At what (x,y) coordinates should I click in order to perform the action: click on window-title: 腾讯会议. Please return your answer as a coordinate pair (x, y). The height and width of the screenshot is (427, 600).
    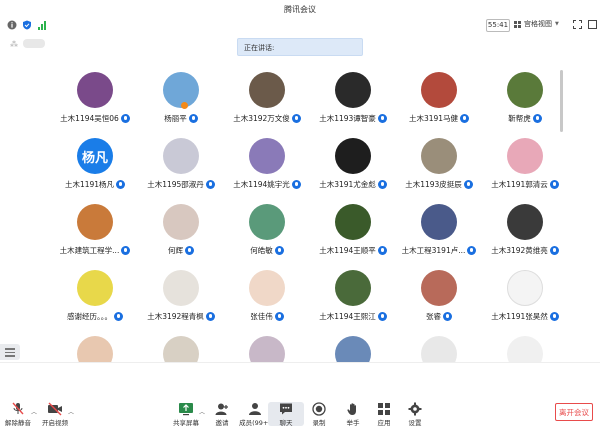
    Looking at the image, I should click on (300, 9).